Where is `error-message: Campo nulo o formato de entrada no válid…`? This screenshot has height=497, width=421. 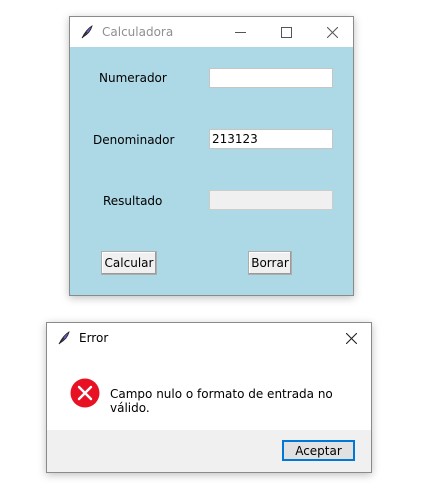 error-message: Campo nulo o formato de entrada no válid… is located at coordinates (221, 401).